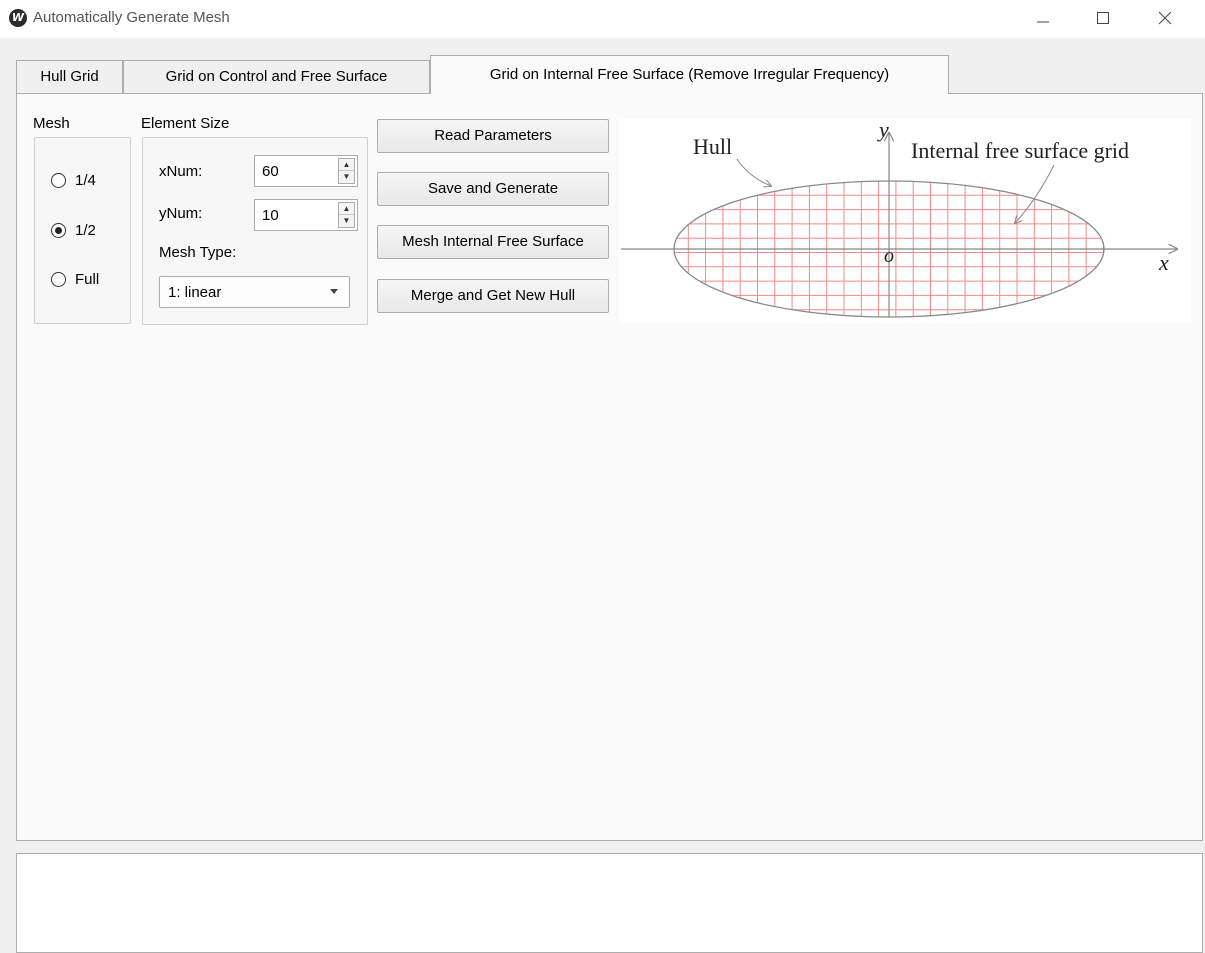  Describe the element at coordinates (493, 136) in the screenshot. I see `read-parameters-button: Read Parameters` at that location.